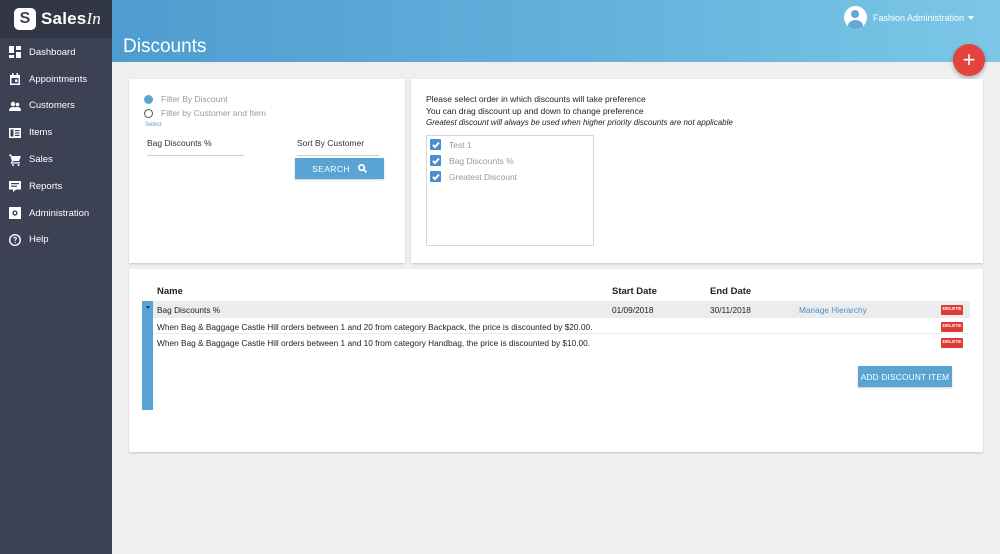 Image resolution: width=1000 pixels, height=554 pixels. I want to click on collapse-toggle-icon, so click(147, 307).